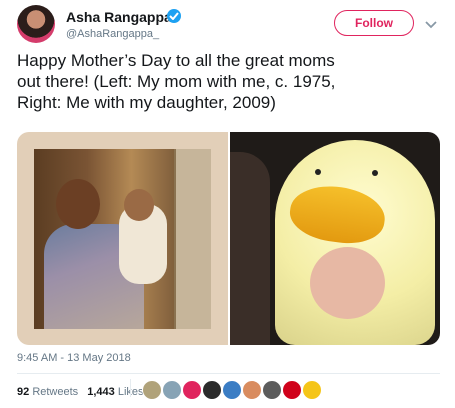 Image resolution: width=455 pixels, height=408 pixels. I want to click on retweets-label: Retweets, so click(55, 392).